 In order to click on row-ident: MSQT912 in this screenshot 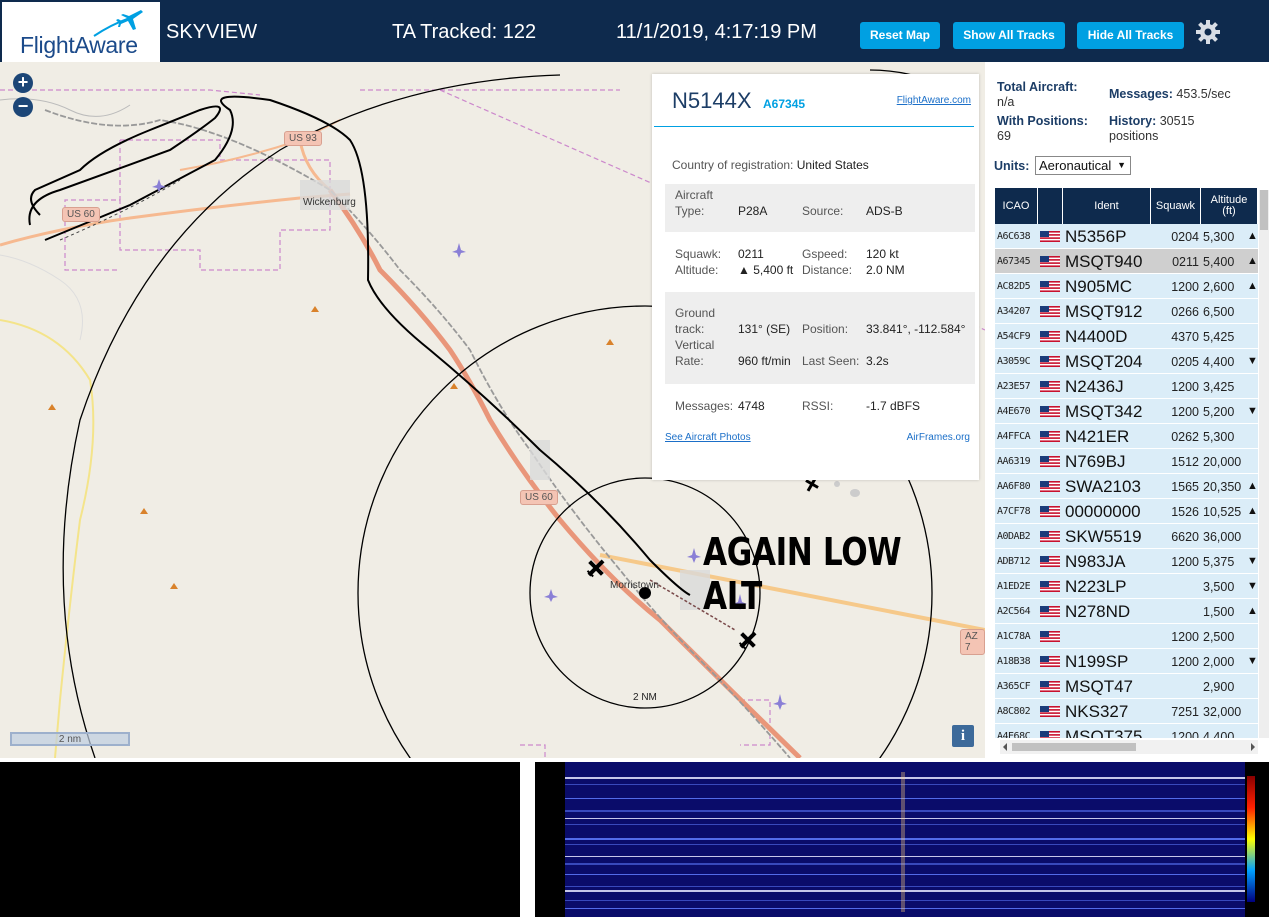, I will do `click(1104, 311)`.